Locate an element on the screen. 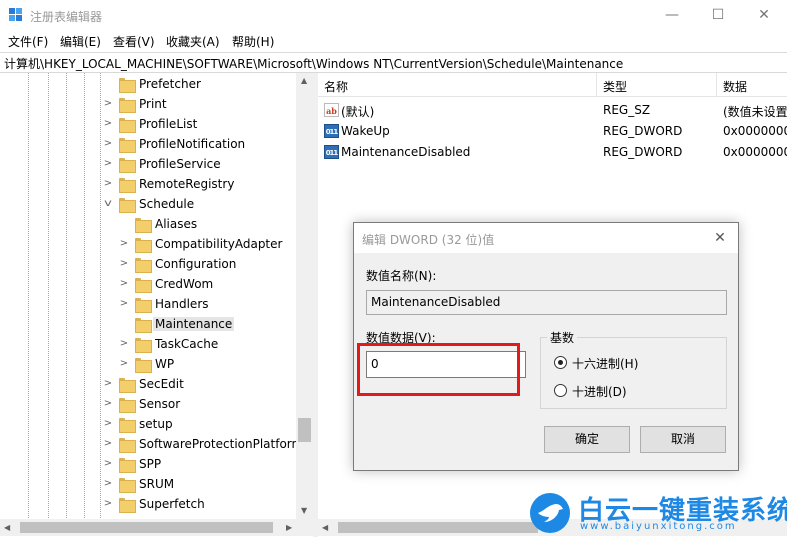  dialog-close-icon: ✕ is located at coordinates (720, 238).